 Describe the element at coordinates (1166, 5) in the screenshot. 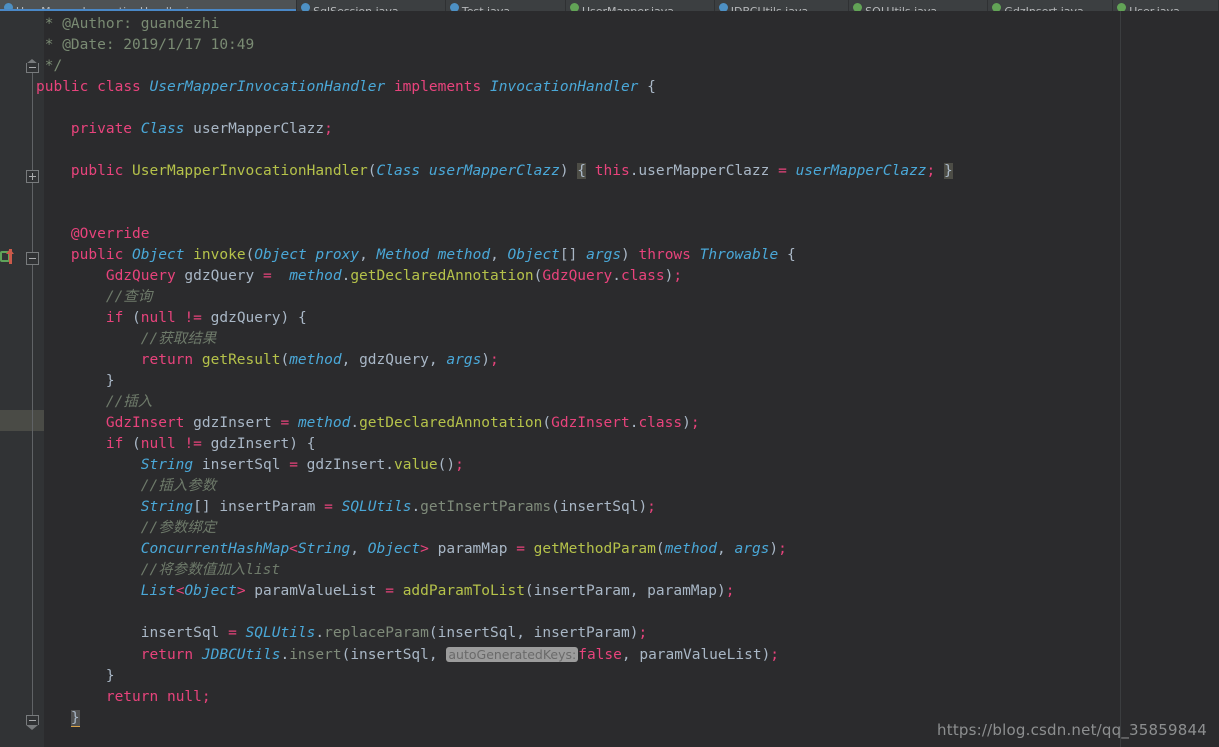

I see `editor-tab-7: User.java` at that location.